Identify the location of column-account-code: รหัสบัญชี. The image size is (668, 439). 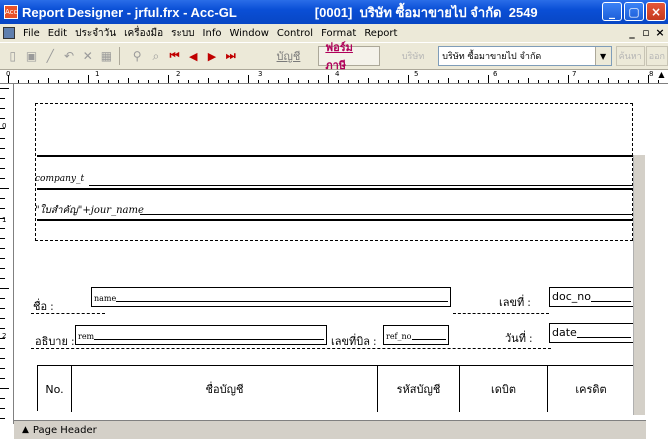
(419, 389).